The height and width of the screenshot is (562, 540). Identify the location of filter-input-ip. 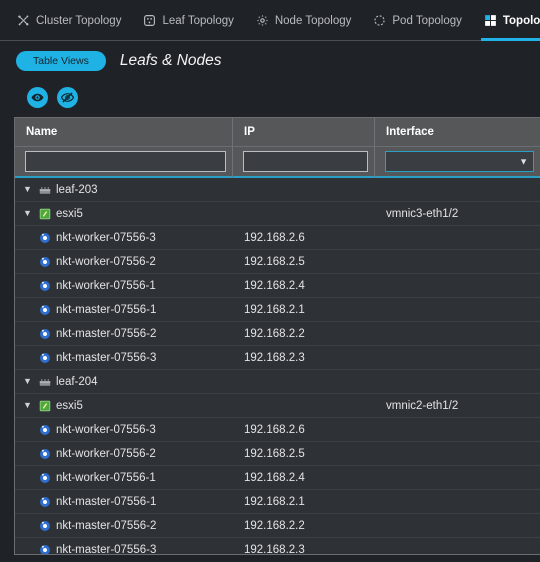
(305, 161).